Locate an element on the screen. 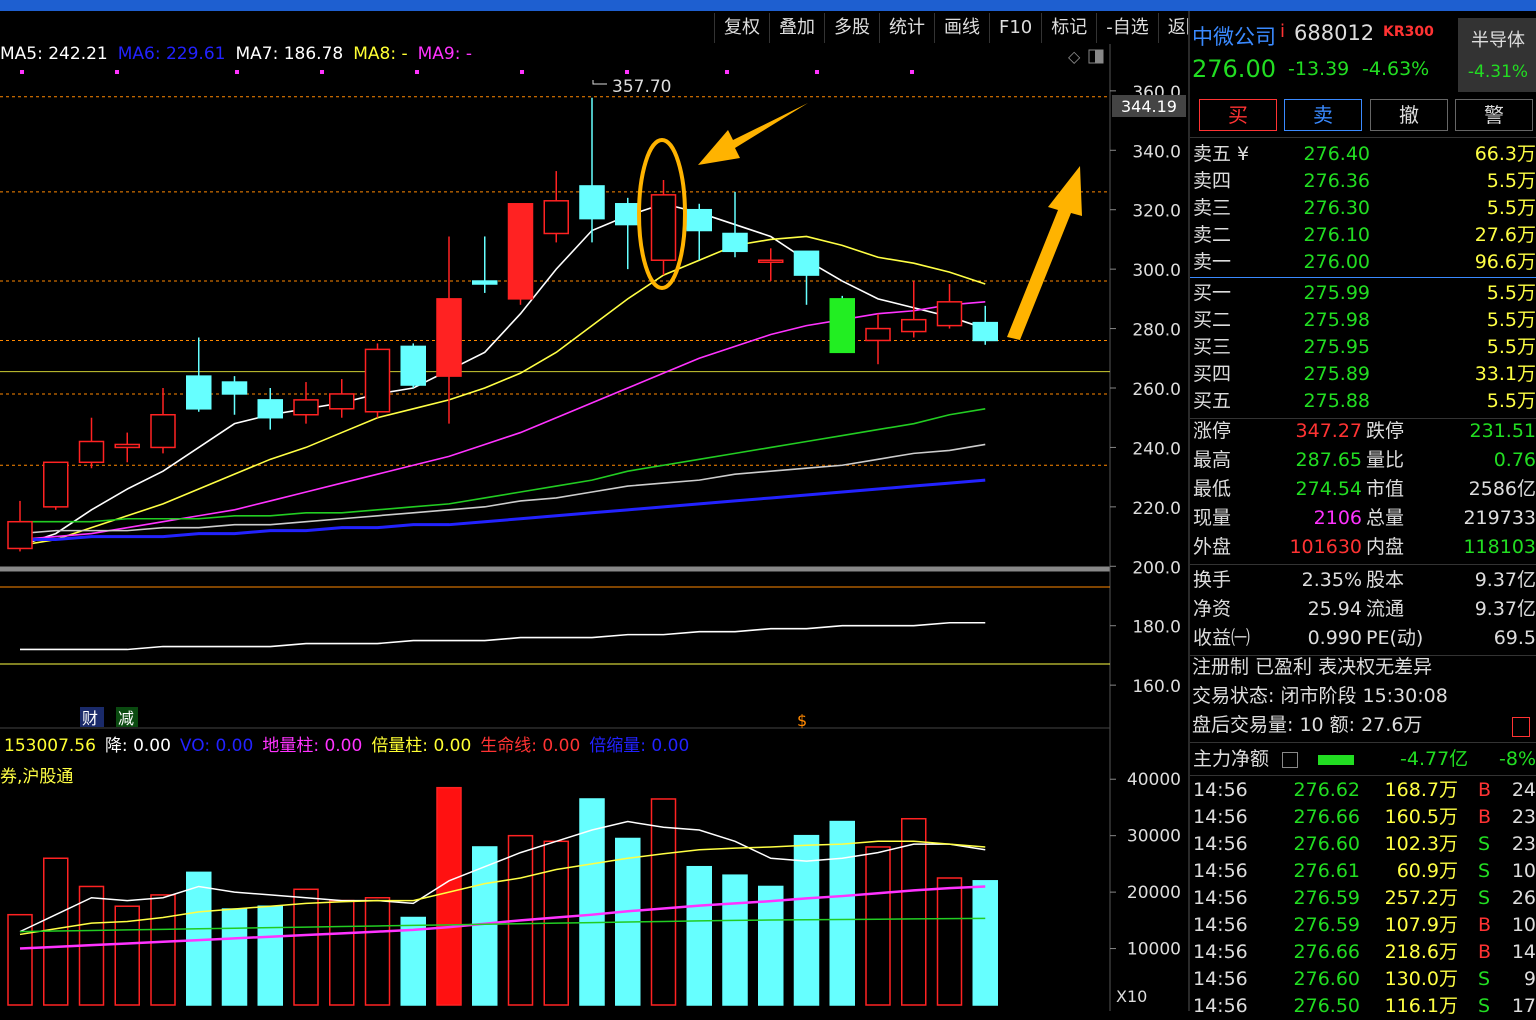  order-price: 276.00 is located at coordinates (1336, 262).